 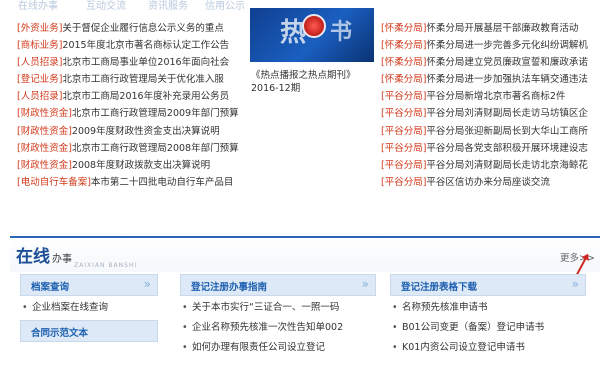 I want to click on news-item: [平谷分局]平谷分局新增北京市著名商标2件, so click(x=490, y=96).